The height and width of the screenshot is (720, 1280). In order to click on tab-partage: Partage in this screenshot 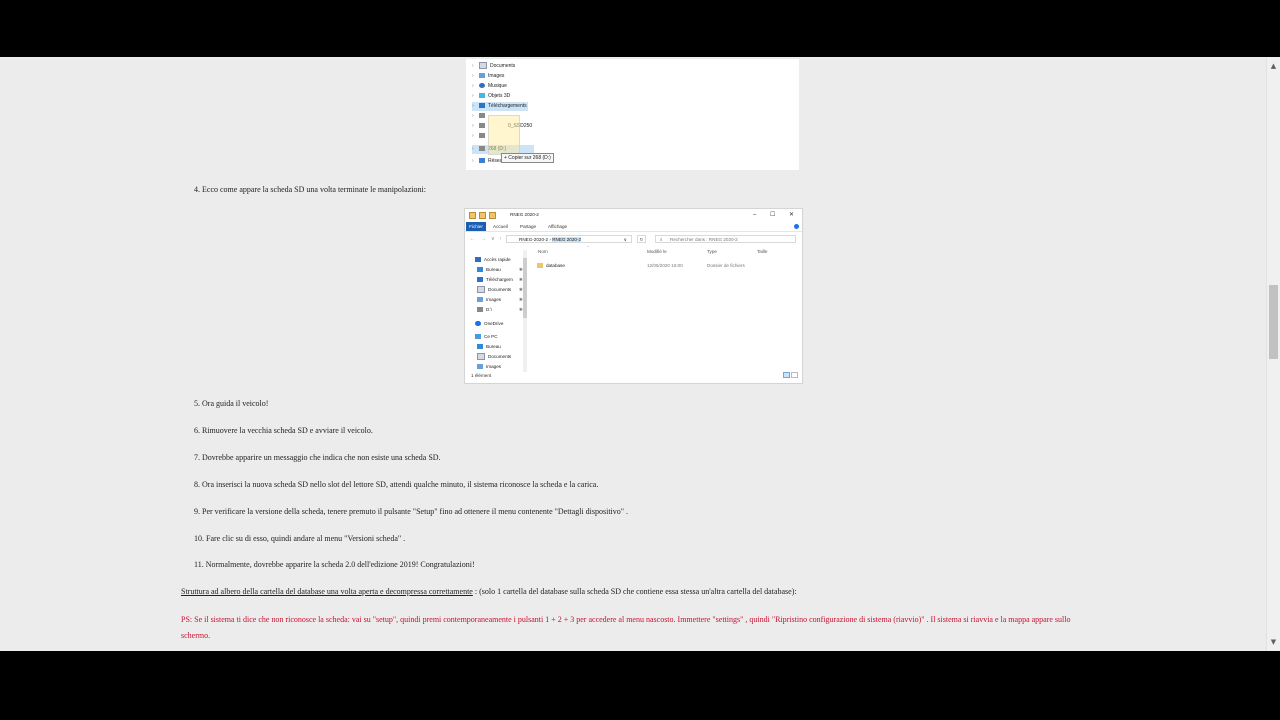, I will do `click(528, 226)`.